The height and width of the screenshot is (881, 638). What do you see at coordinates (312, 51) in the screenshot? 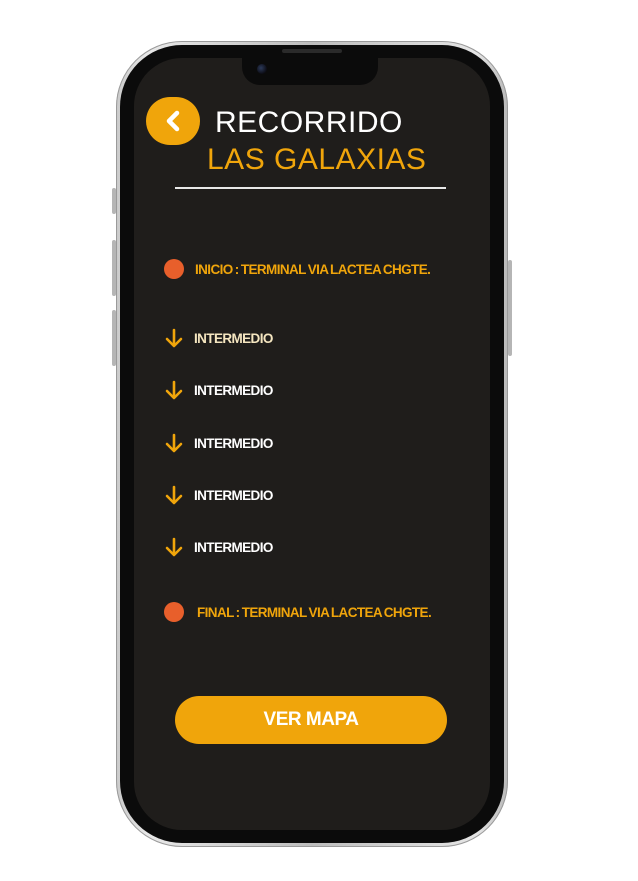
I see `speaker-grille` at bounding box center [312, 51].